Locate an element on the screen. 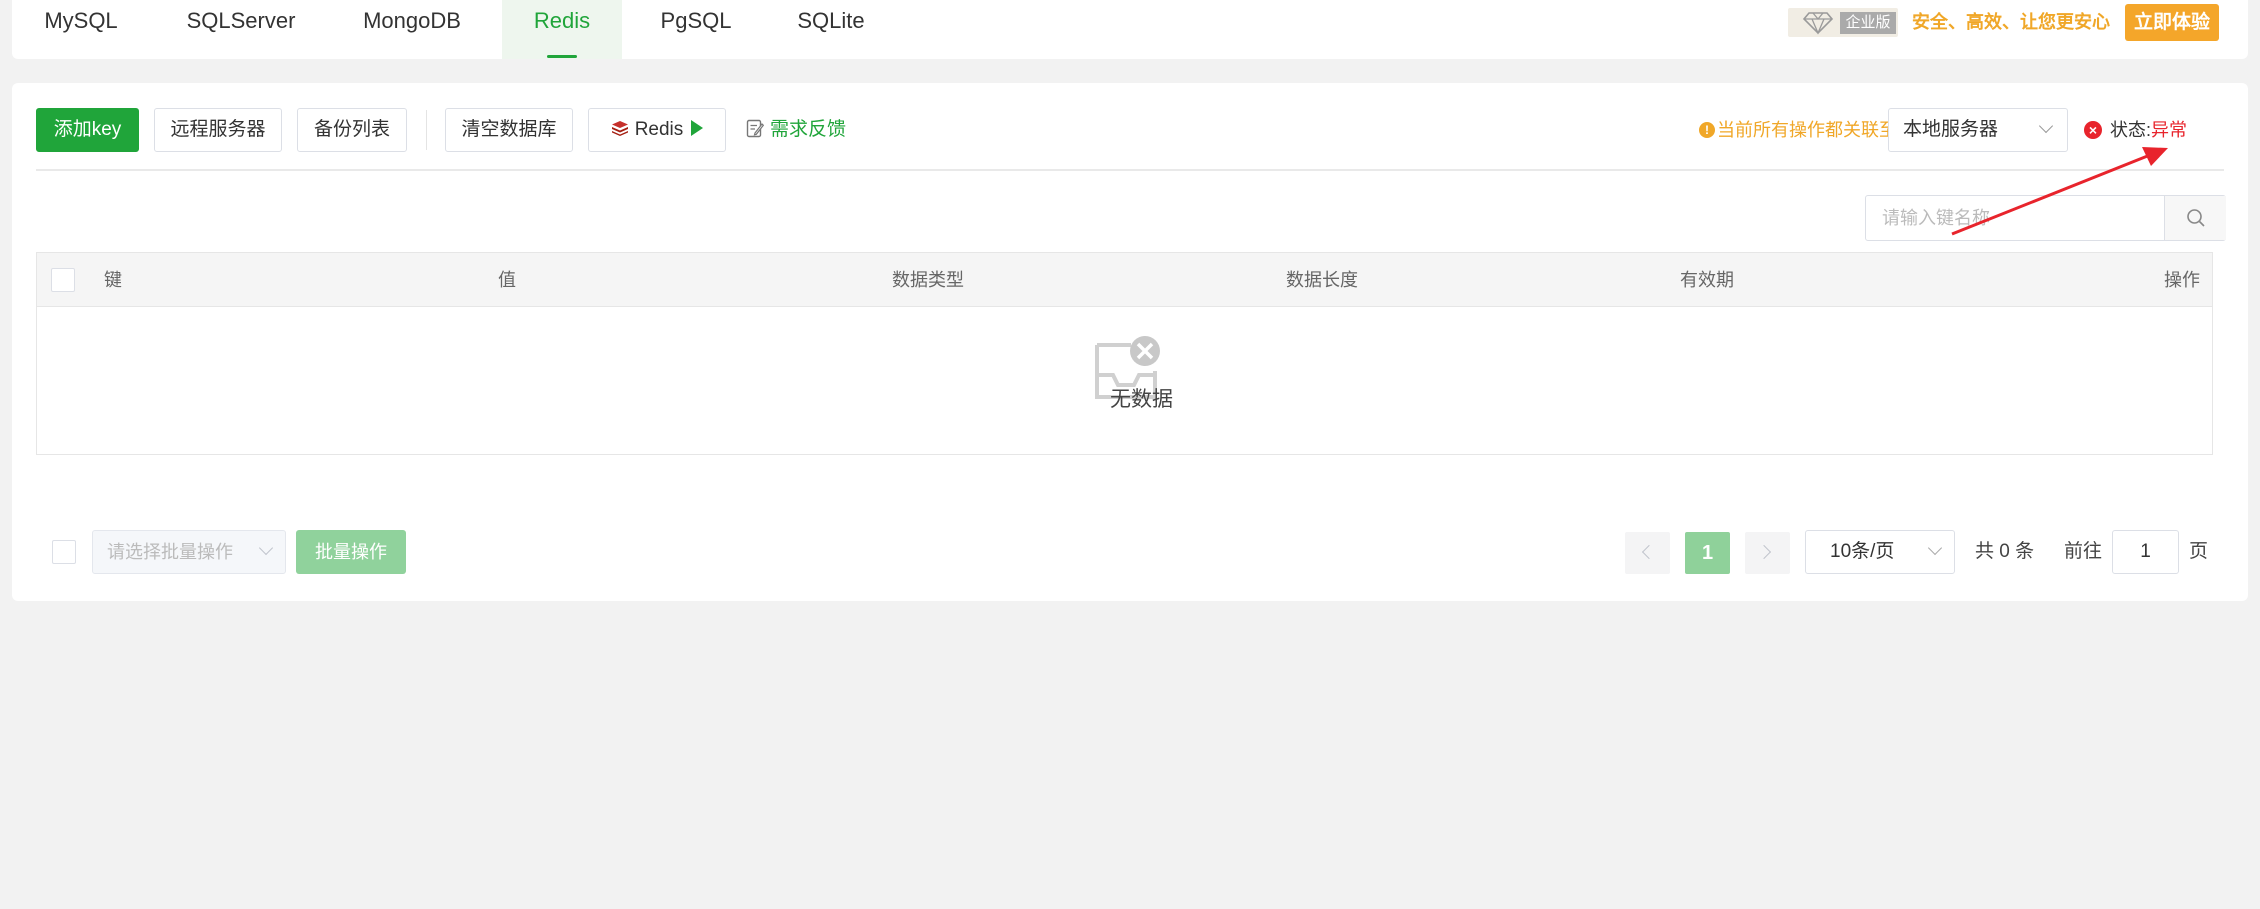 This screenshot has height=909, width=2260. status-label: 状态: is located at coordinates (2131, 130).